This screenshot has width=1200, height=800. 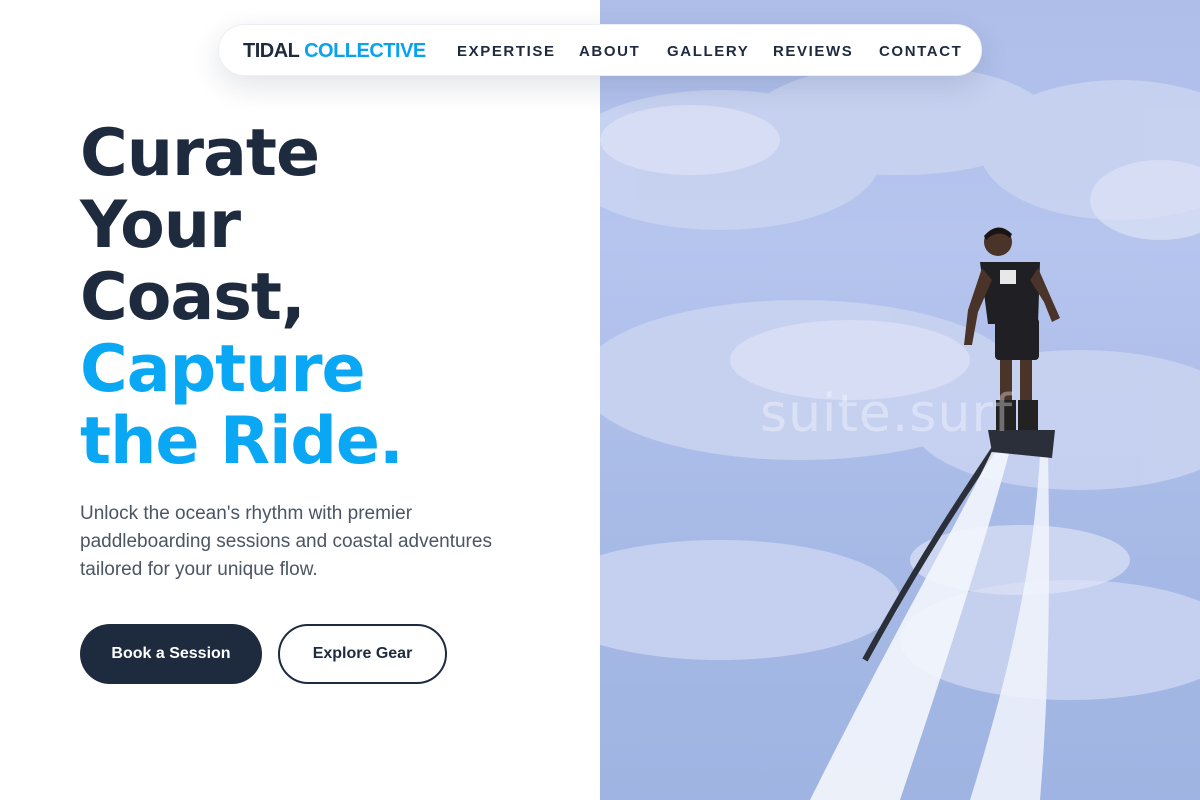 What do you see at coordinates (362, 654) in the screenshot?
I see `explore-gear-button: Explore Gear` at bounding box center [362, 654].